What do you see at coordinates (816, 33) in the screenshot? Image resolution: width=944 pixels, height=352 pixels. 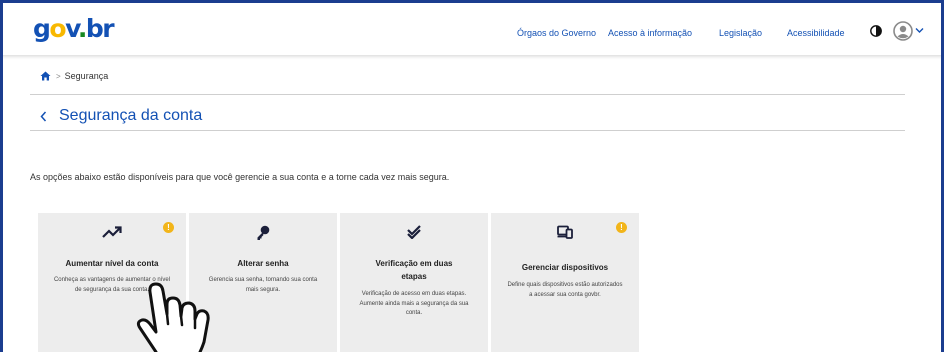 I see `nav-link-acessibilidade: Acessibilidade` at bounding box center [816, 33].